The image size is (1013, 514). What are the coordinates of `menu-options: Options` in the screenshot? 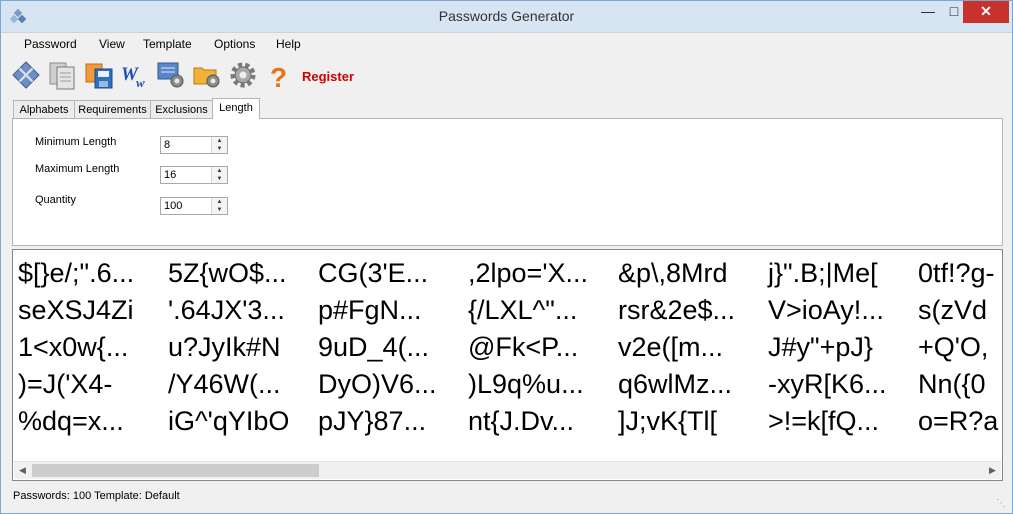 It's located at (234, 44).